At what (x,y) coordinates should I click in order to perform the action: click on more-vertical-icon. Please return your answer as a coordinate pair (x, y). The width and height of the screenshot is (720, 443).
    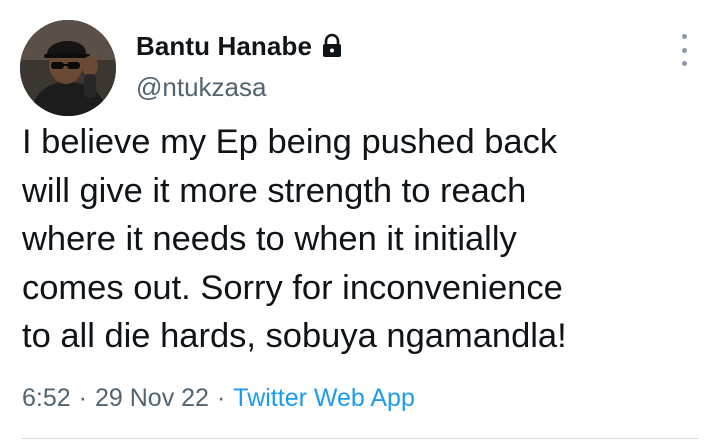
    Looking at the image, I should click on (684, 36).